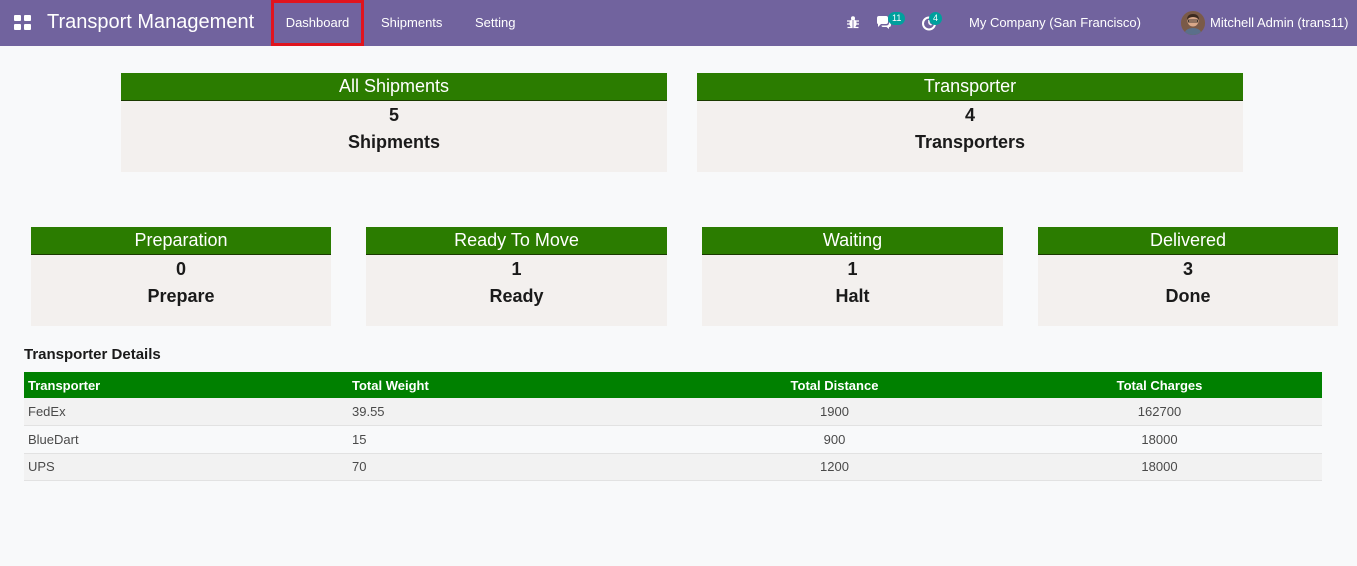 The image size is (1357, 566). I want to click on column-header: Total Weight, so click(510, 385).